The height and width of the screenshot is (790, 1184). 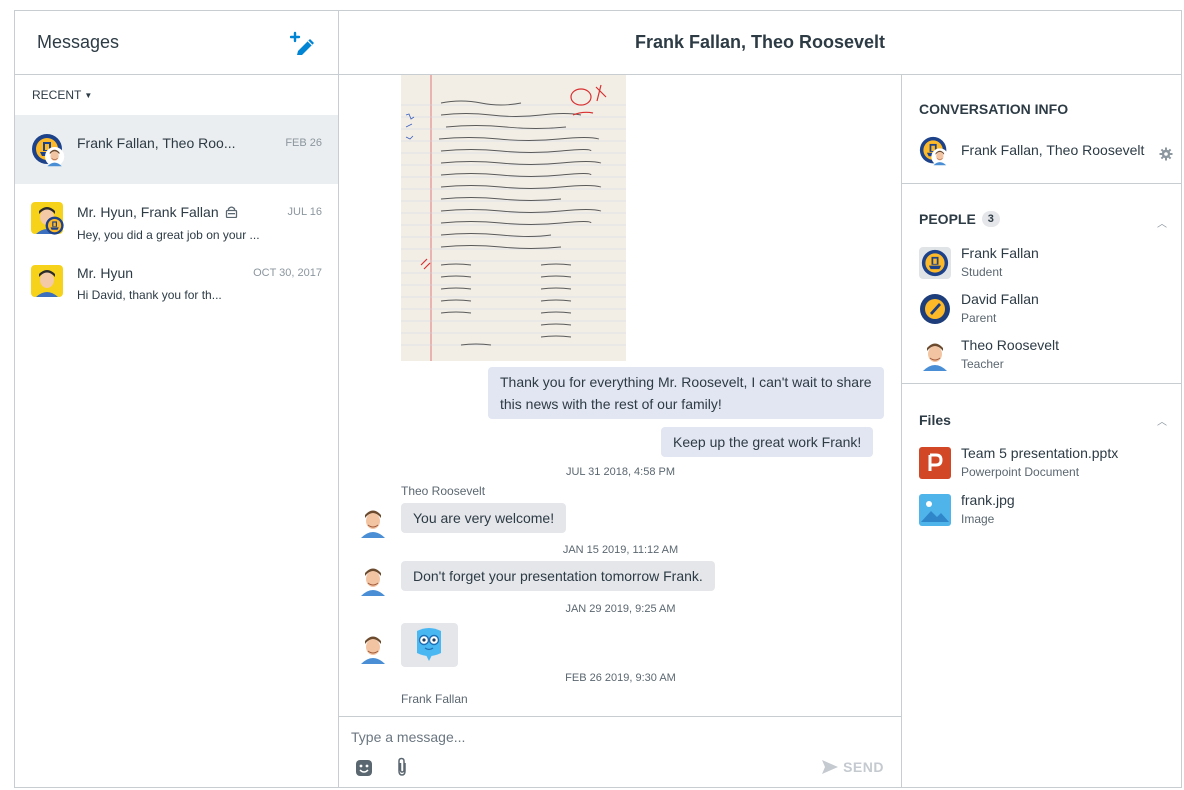 What do you see at coordinates (978, 519) in the screenshot?
I see `file-type: Image` at bounding box center [978, 519].